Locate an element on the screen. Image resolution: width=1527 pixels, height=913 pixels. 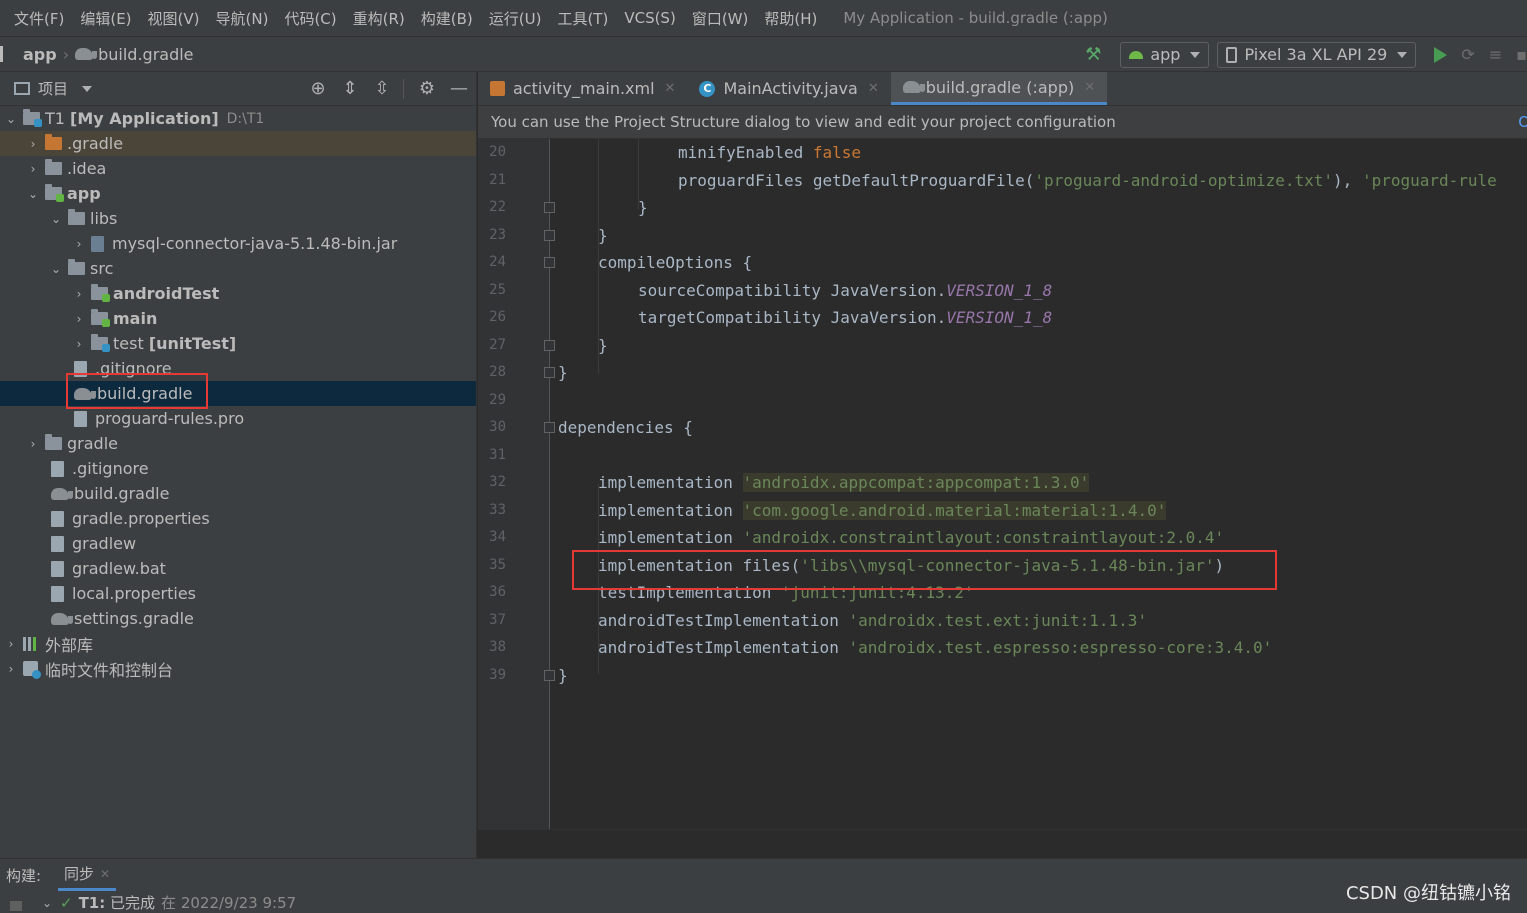
apply-changes-icon: ≡ is located at coordinates (1495, 54).